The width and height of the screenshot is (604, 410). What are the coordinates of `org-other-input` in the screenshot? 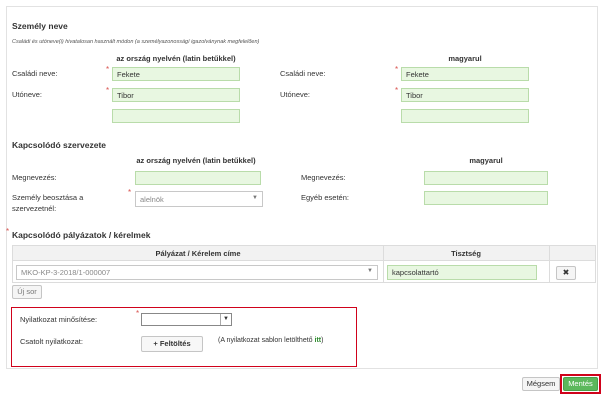 It's located at (486, 198).